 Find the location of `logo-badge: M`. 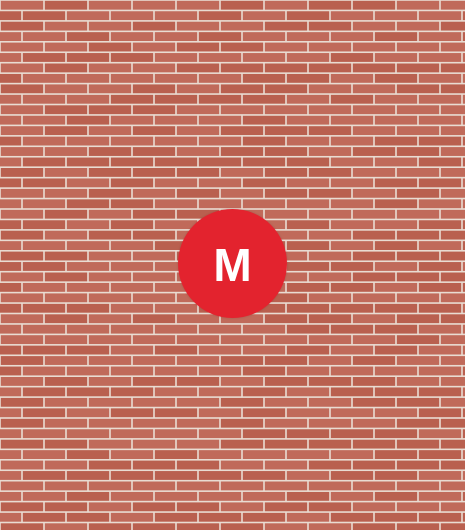

logo-badge: M is located at coordinates (232, 263).